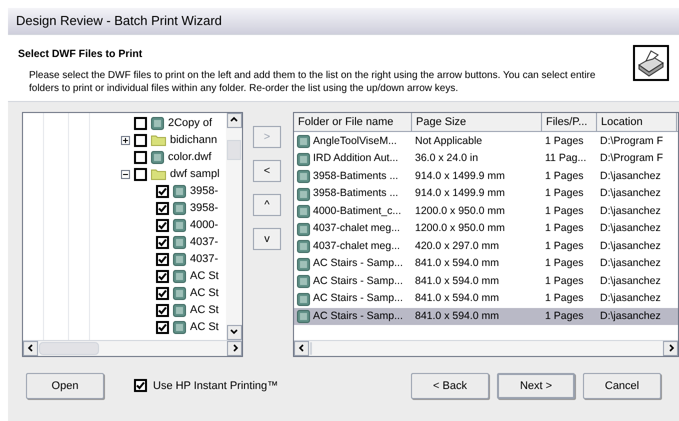  Describe the element at coordinates (267, 171) in the screenshot. I see `move-button: <` at that location.